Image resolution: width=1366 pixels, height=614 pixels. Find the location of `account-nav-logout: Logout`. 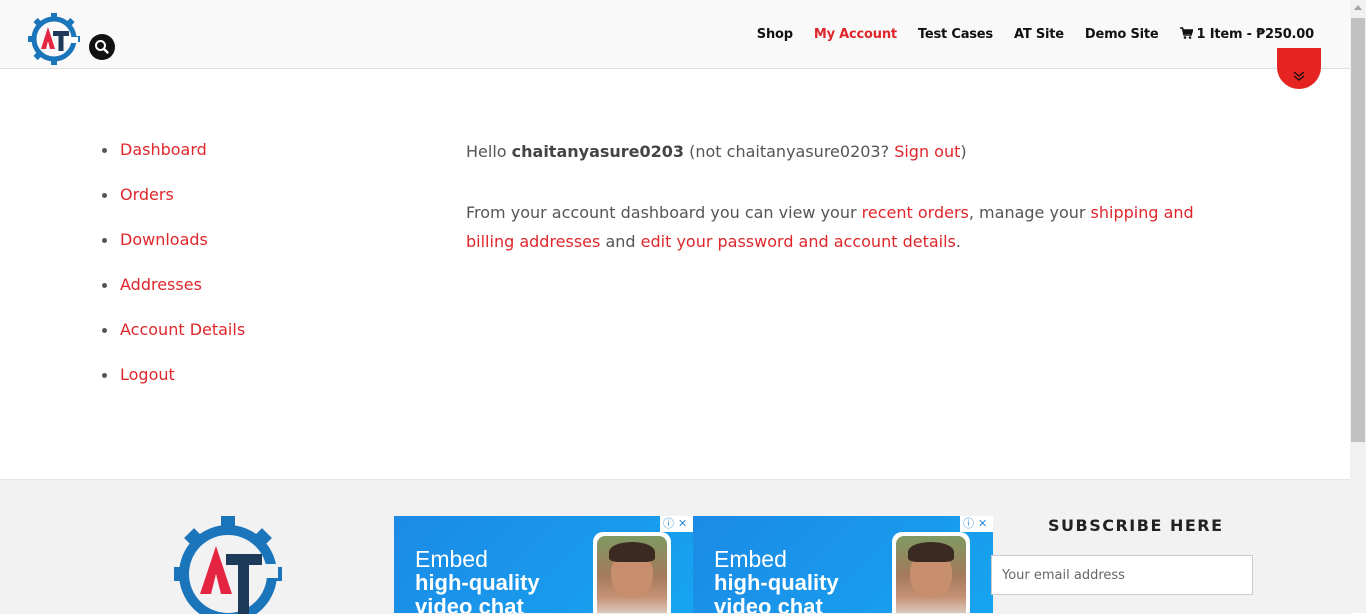

account-nav-logout: Logout is located at coordinates (147, 375).